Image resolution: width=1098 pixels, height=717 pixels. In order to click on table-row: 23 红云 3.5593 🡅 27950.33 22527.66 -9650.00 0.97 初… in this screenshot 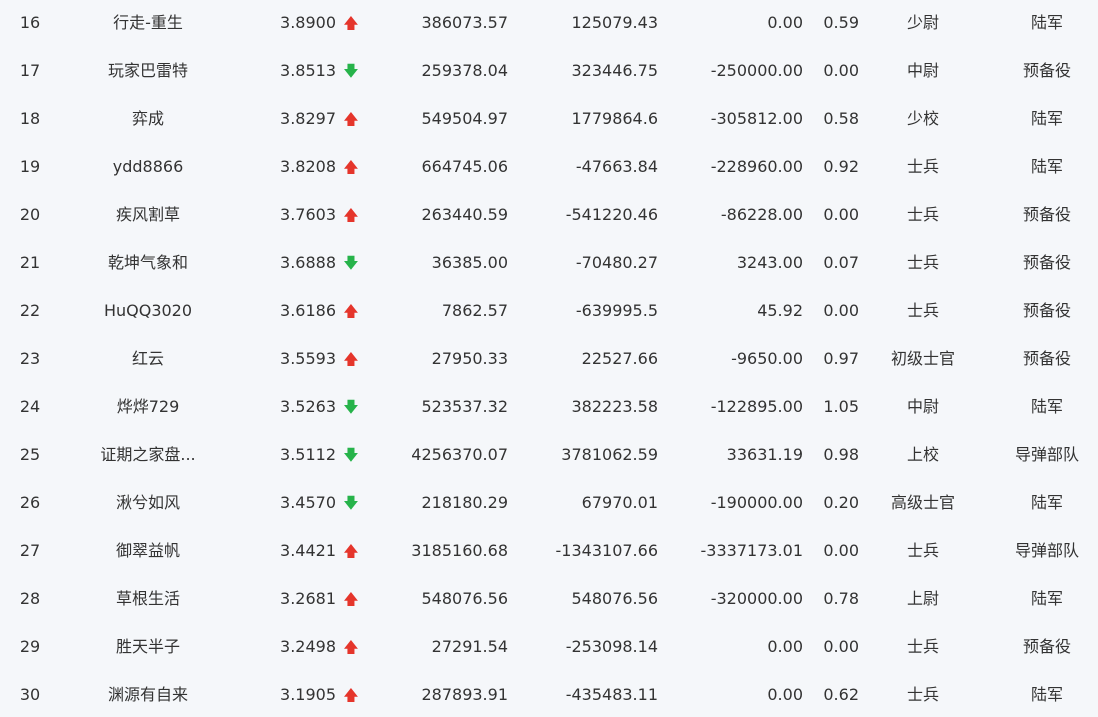, I will do `click(549, 359)`.